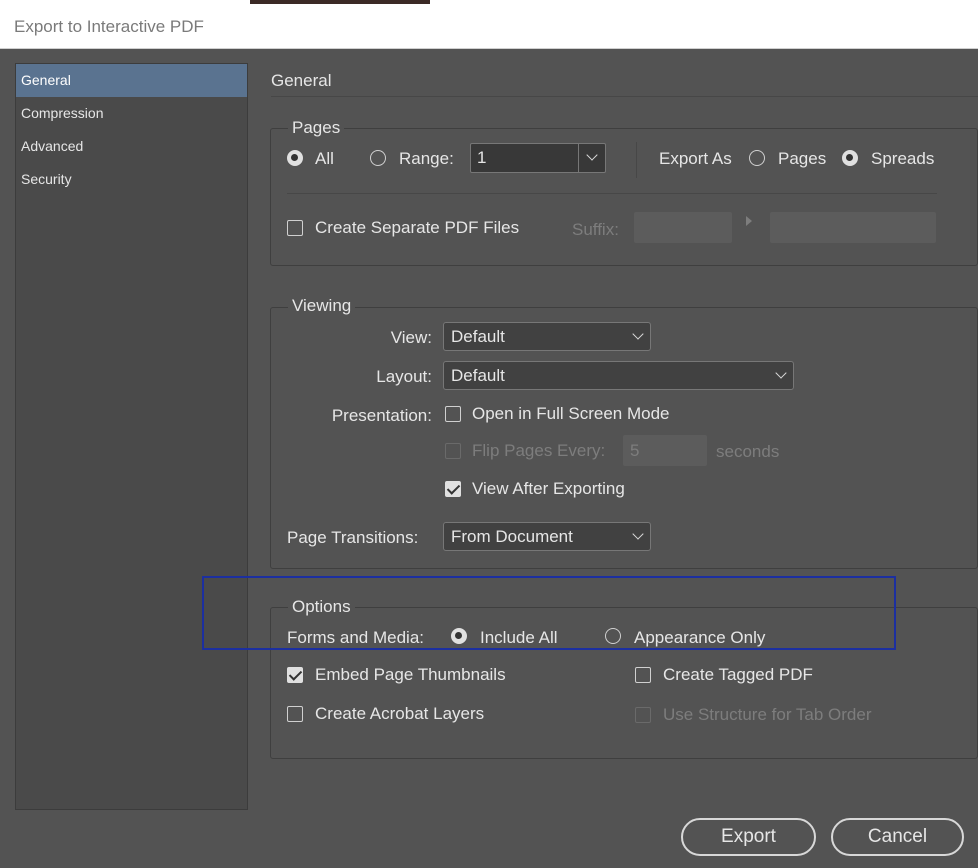  What do you see at coordinates (850, 158) in the screenshot?
I see `export-as-spreads-radio` at bounding box center [850, 158].